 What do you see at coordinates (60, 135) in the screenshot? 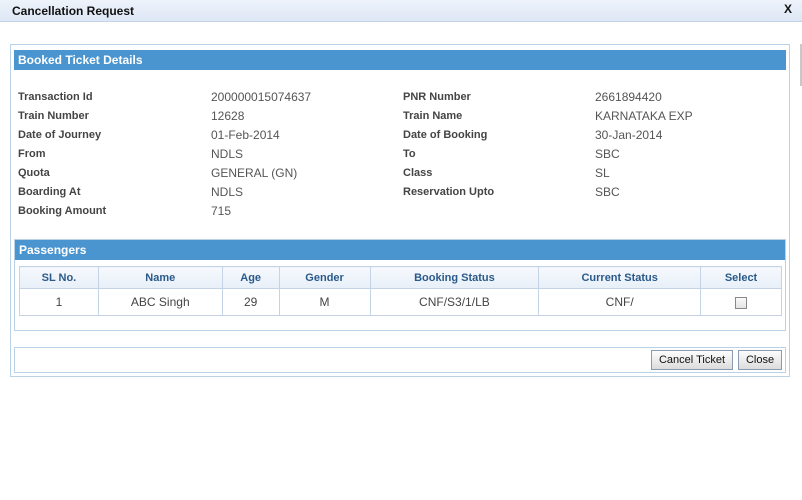
I see `date-of-journey-label: Date of Journey` at bounding box center [60, 135].